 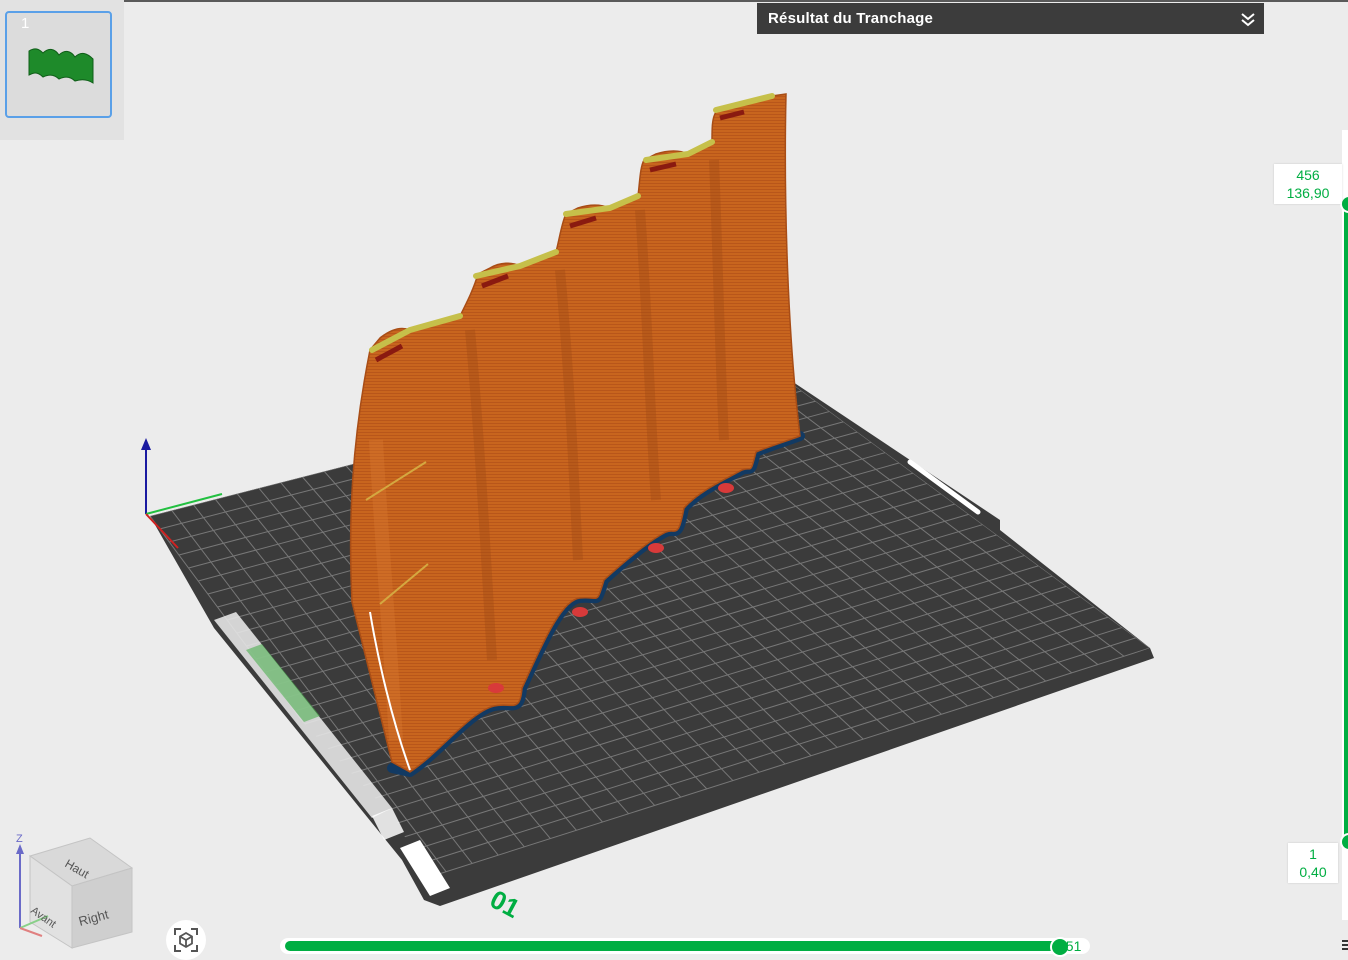 I want to click on move-slider, so click(x=685, y=947).